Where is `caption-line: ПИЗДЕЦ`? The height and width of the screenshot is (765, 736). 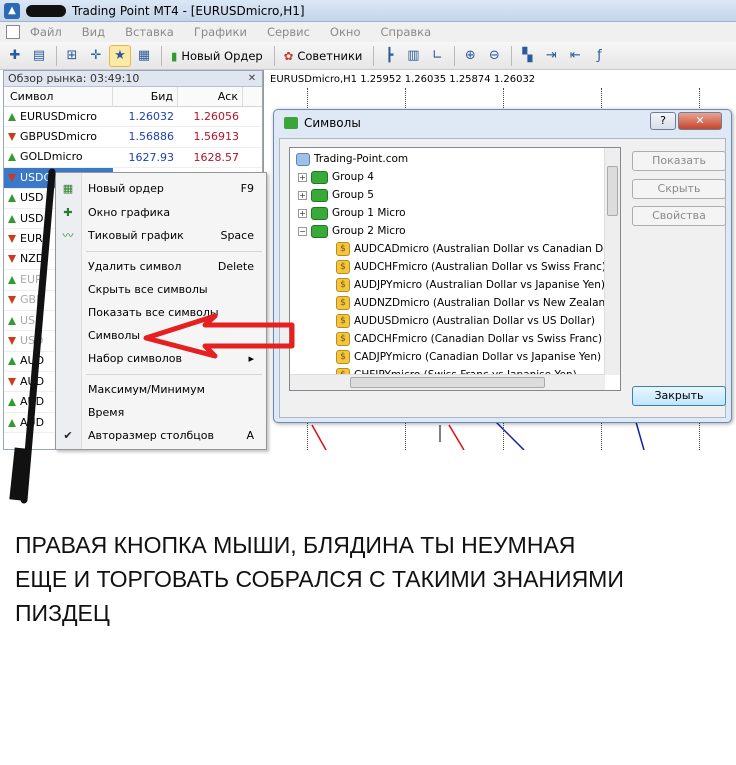 caption-line: ПИЗДЕЦ is located at coordinates (62, 613).